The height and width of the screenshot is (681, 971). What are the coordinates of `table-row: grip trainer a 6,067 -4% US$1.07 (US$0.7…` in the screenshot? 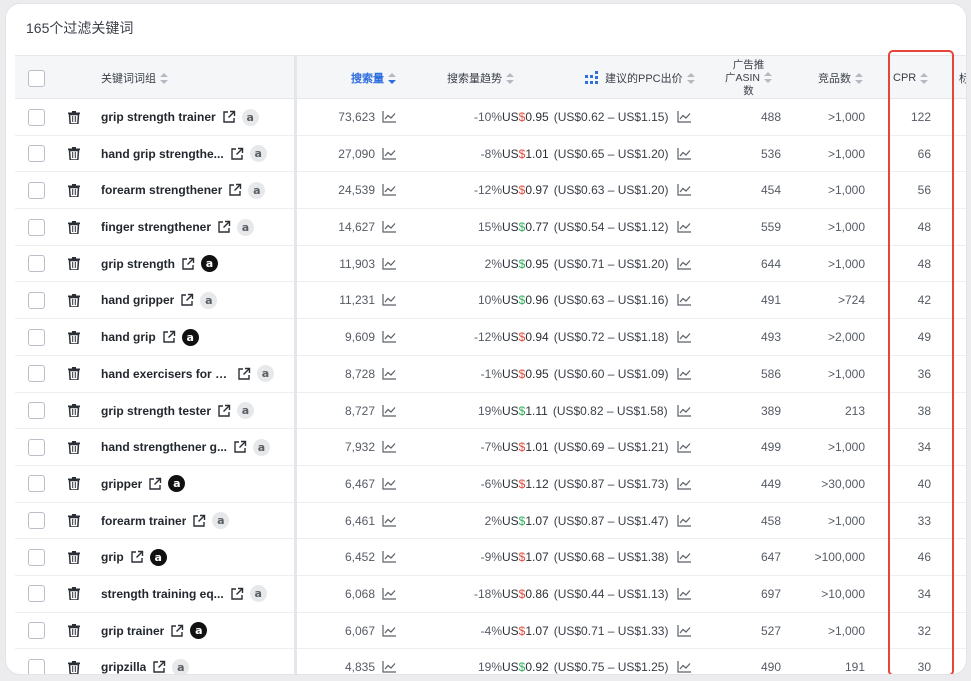 It's located at (490, 631).